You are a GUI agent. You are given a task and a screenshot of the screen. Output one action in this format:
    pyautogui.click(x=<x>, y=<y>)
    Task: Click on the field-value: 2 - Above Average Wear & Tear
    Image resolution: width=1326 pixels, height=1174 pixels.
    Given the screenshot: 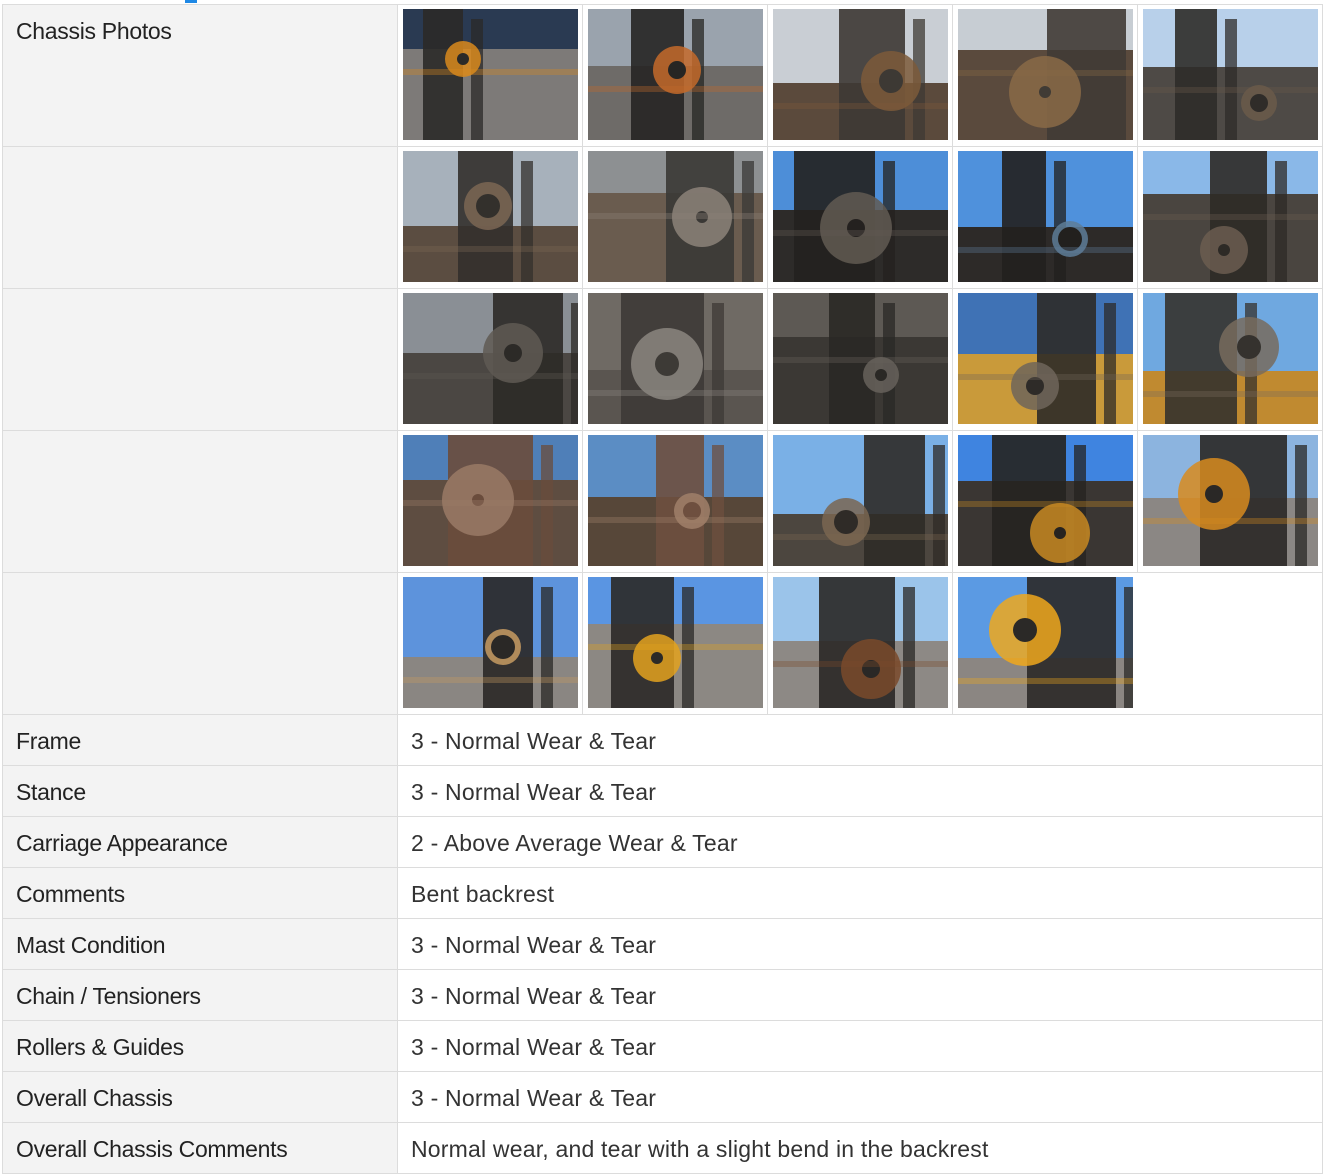 What is the action you would take?
    pyautogui.click(x=860, y=842)
    